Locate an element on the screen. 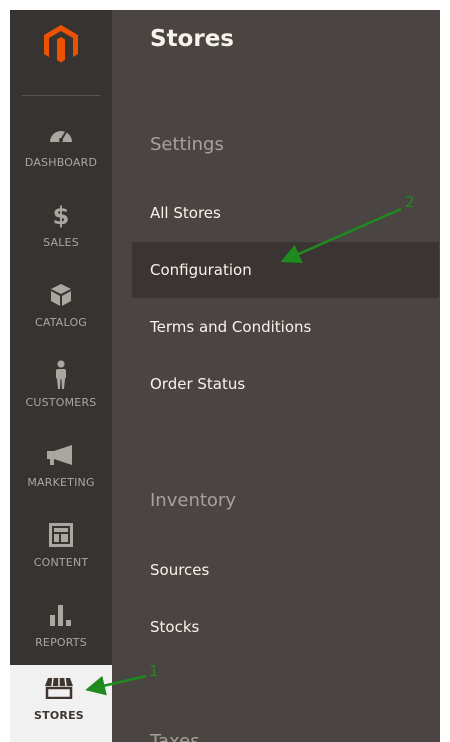 This screenshot has height=742, width=450. person-icon is located at coordinates (61, 375).